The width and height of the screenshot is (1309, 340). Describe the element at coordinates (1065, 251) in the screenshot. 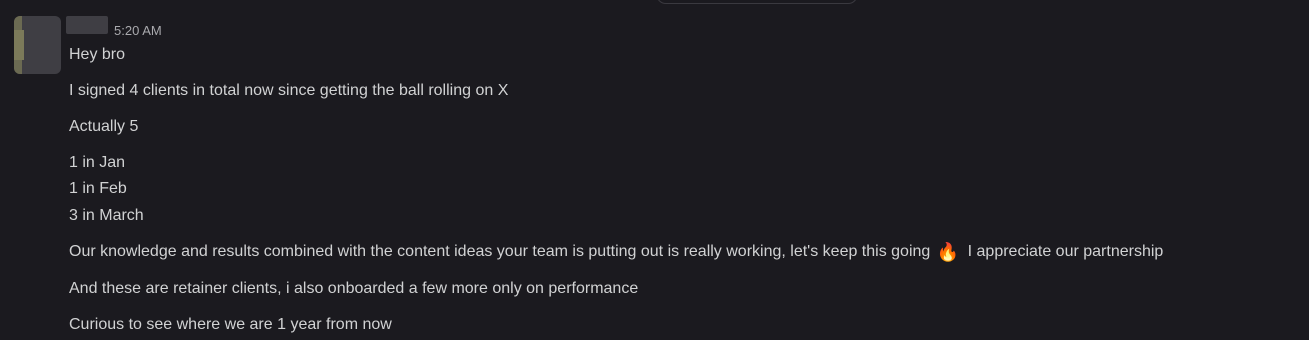

I see `message-line-7-text-b: I appreciate our partnership` at that location.